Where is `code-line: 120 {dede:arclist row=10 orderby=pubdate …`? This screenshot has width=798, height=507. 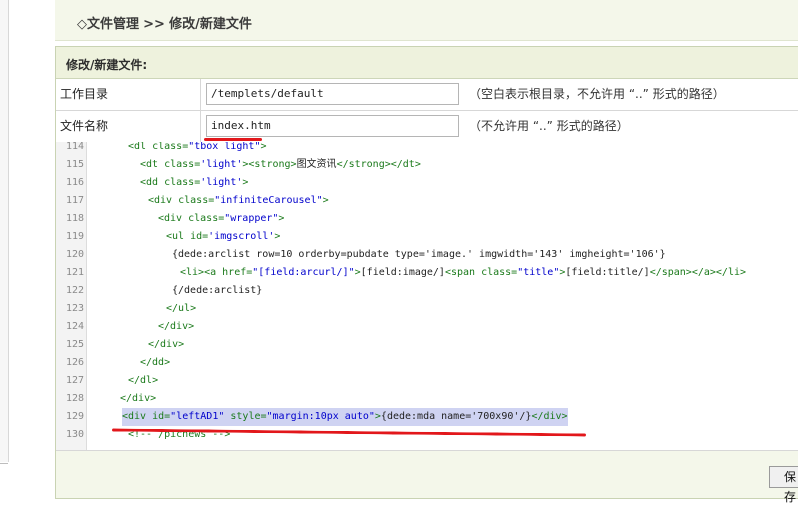
code-line: 120 {dede:arclist row=10 orderby=pubdate … is located at coordinates (427, 255).